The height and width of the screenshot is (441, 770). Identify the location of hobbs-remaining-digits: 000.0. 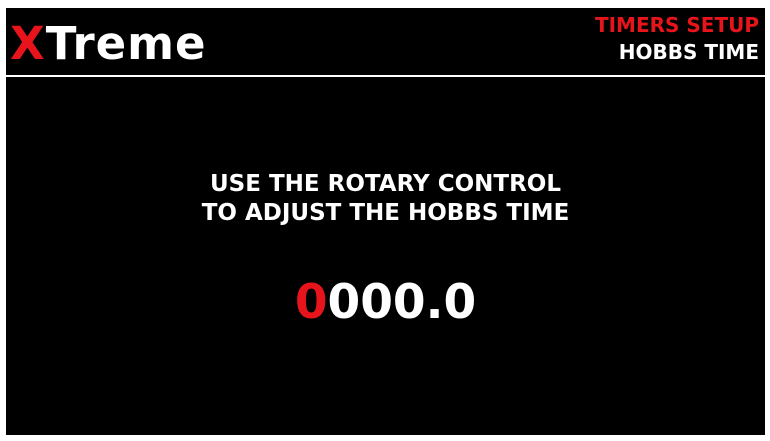
(402, 302).